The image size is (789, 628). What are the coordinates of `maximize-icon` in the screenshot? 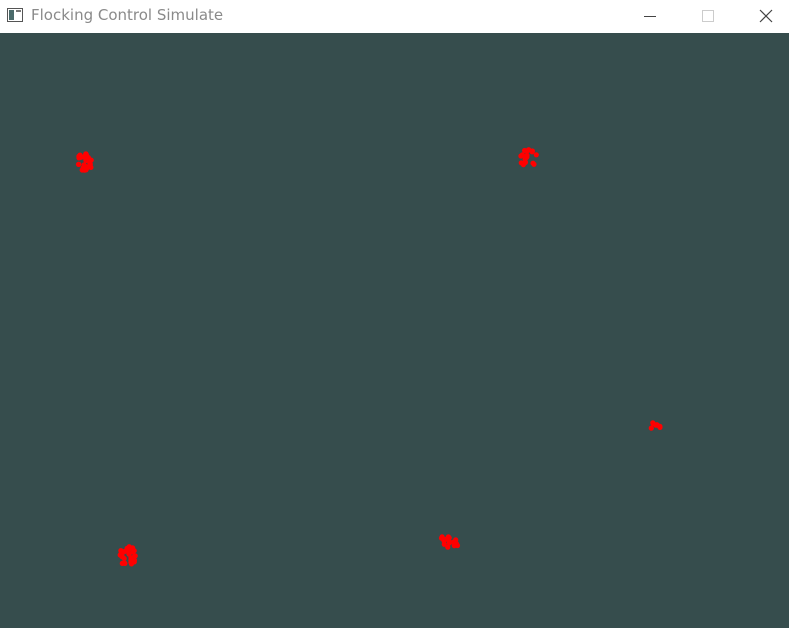 It's located at (708, 16).